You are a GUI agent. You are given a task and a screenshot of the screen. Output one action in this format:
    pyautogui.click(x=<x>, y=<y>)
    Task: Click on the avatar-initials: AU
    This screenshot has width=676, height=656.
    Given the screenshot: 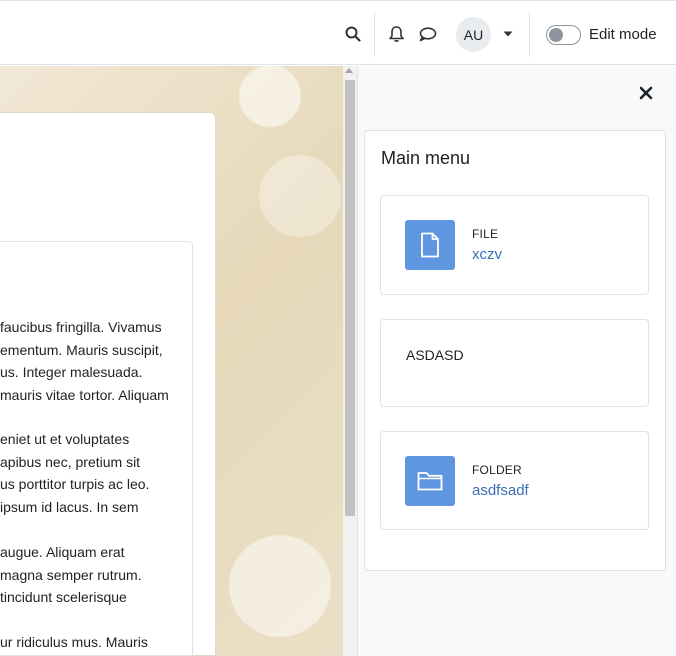 What is the action you would take?
    pyautogui.click(x=473, y=34)
    